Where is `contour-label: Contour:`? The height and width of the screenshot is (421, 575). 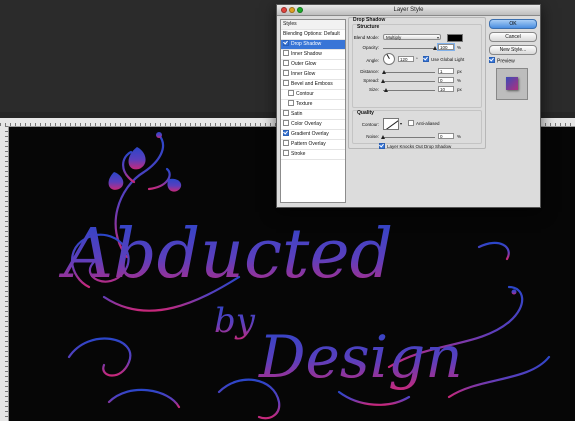
contour-label: Contour: is located at coordinates (370, 124).